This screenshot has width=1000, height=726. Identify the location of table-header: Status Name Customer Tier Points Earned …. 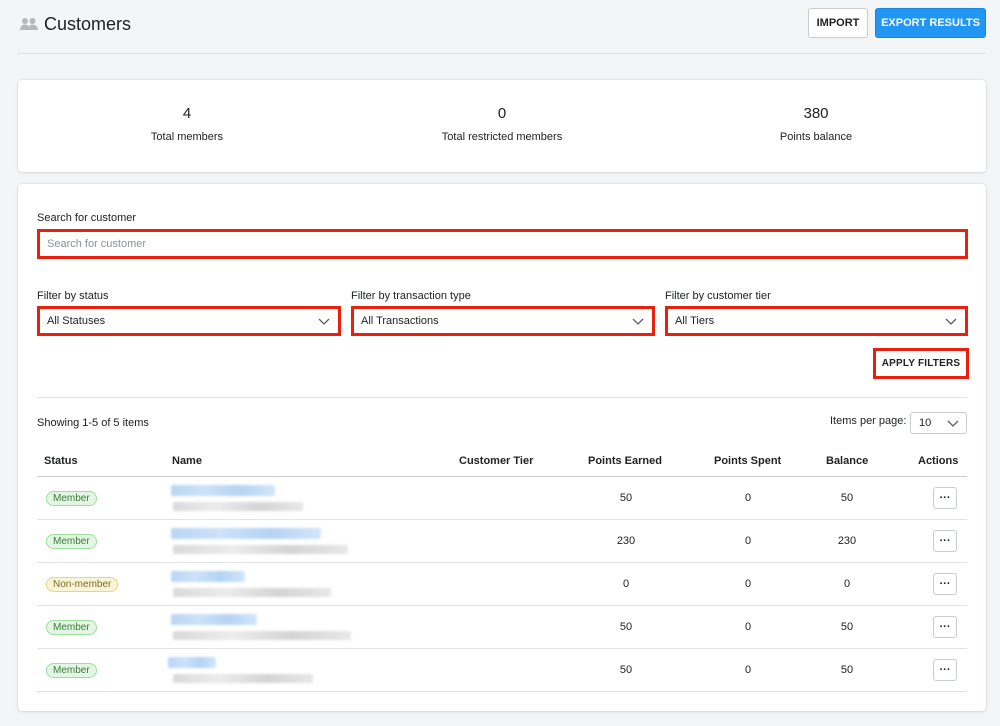
(502, 461).